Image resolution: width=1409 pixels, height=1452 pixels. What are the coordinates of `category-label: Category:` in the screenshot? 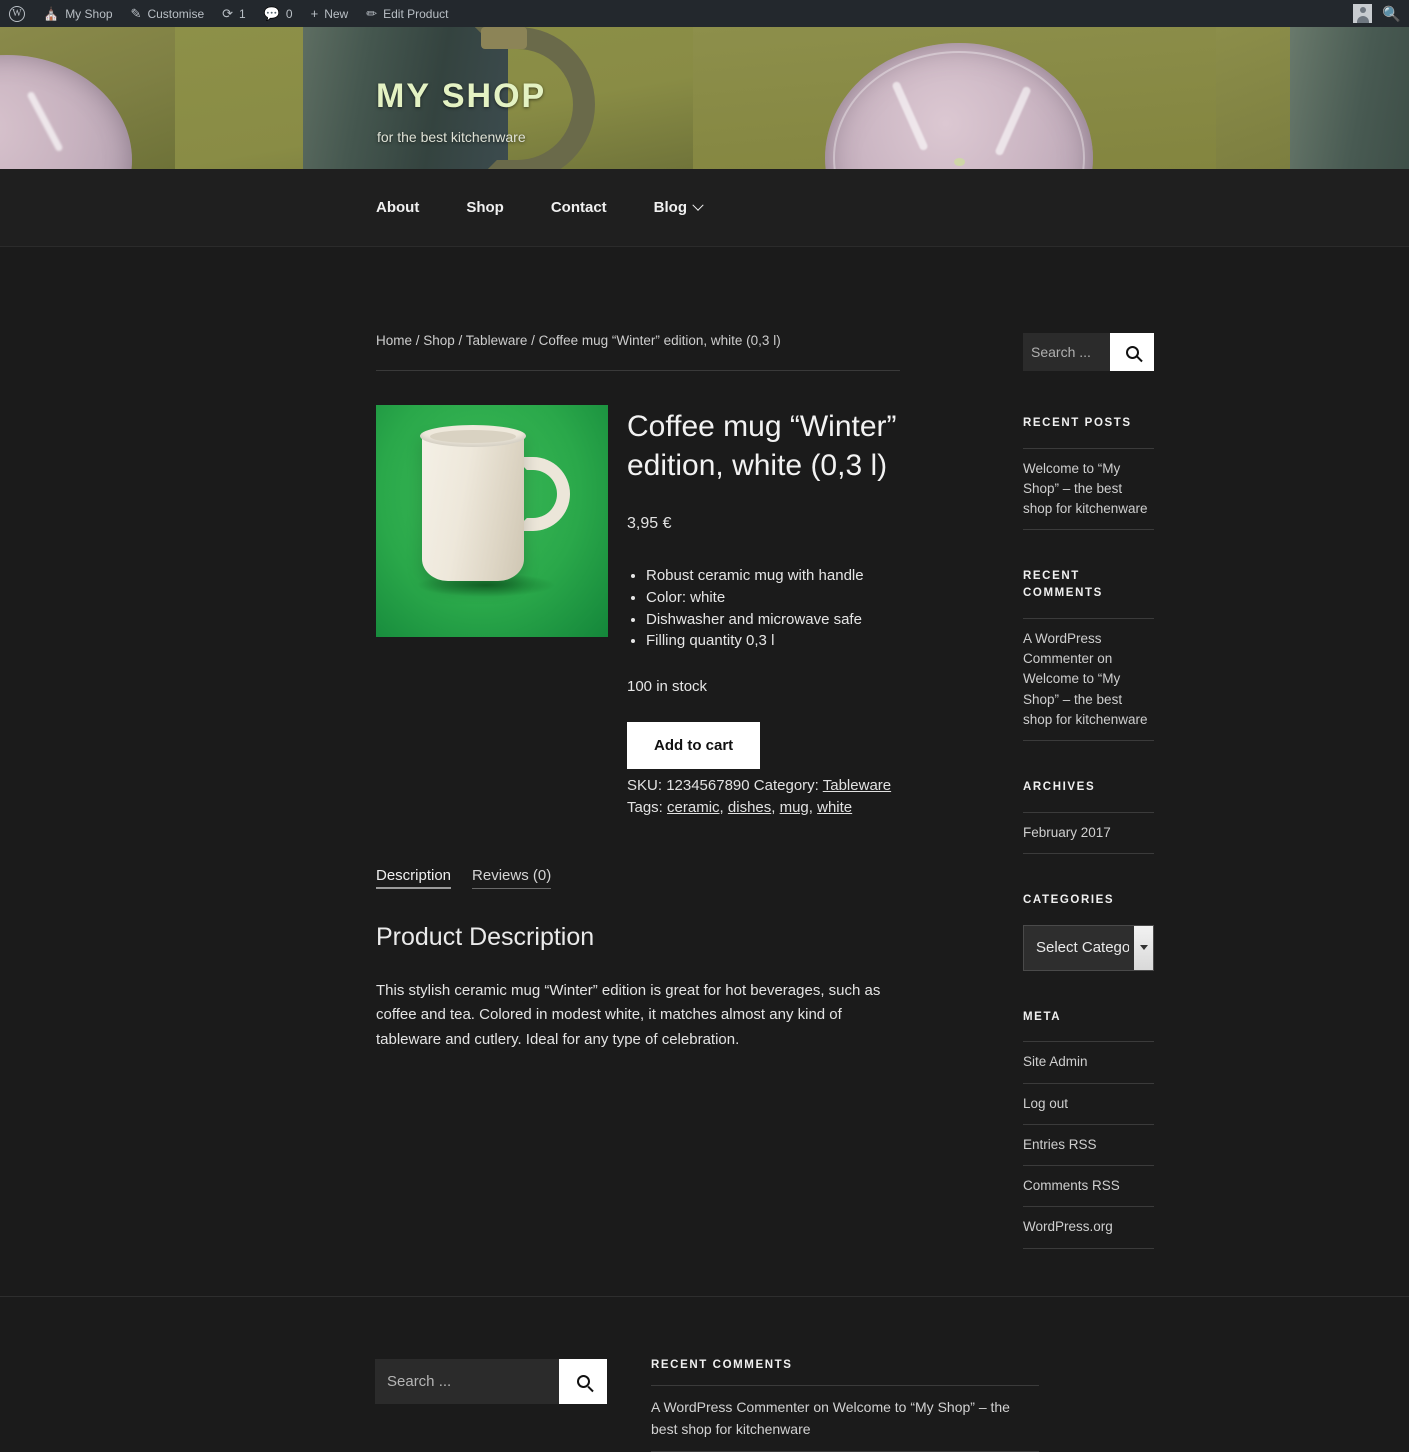 It's located at (786, 785).